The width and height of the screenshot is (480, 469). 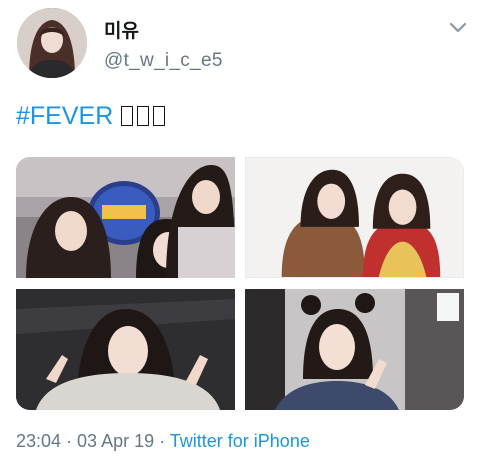 I want to click on tweet-meta: 23:04 · 03 Apr 19 · Twitter for iPhone, so click(x=163, y=441).